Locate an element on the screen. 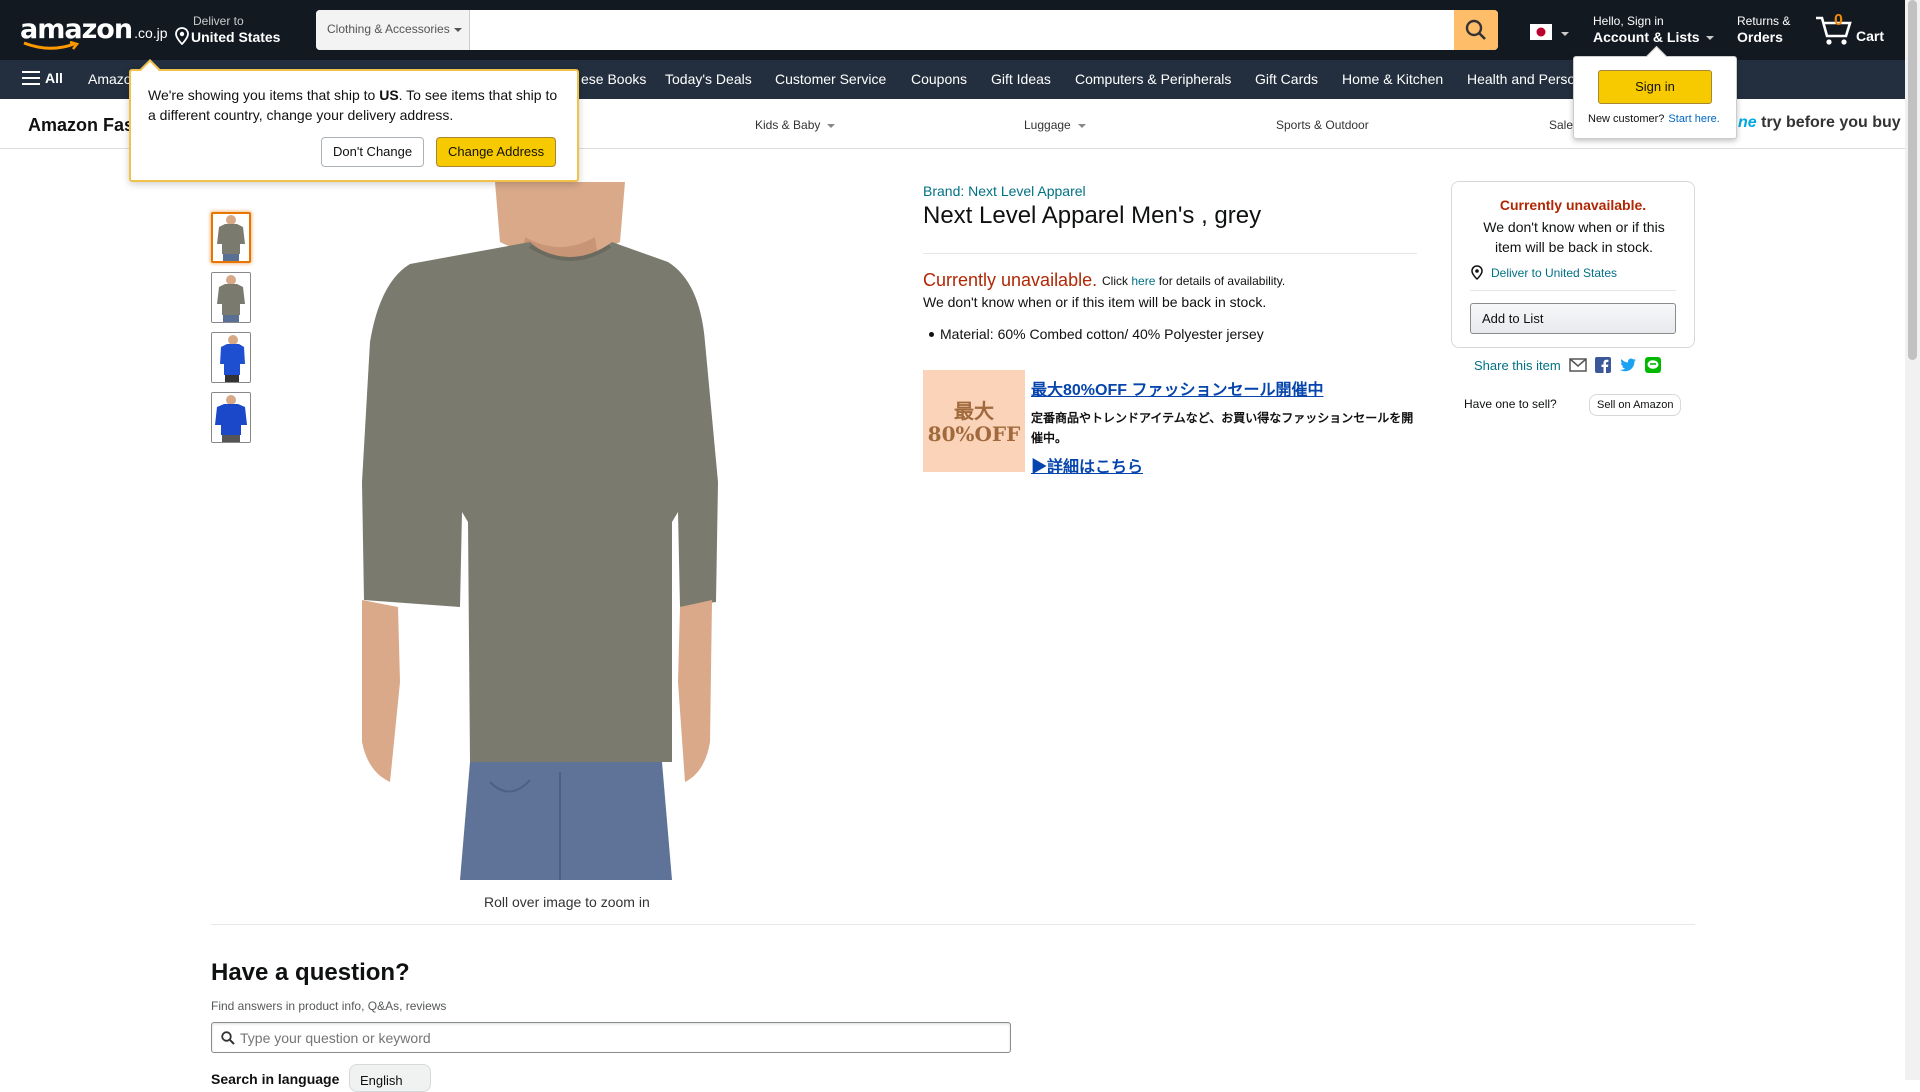 This screenshot has height=1092, width=1920. search-category-dropdown: Clothing & Accessories is located at coordinates (393, 30).